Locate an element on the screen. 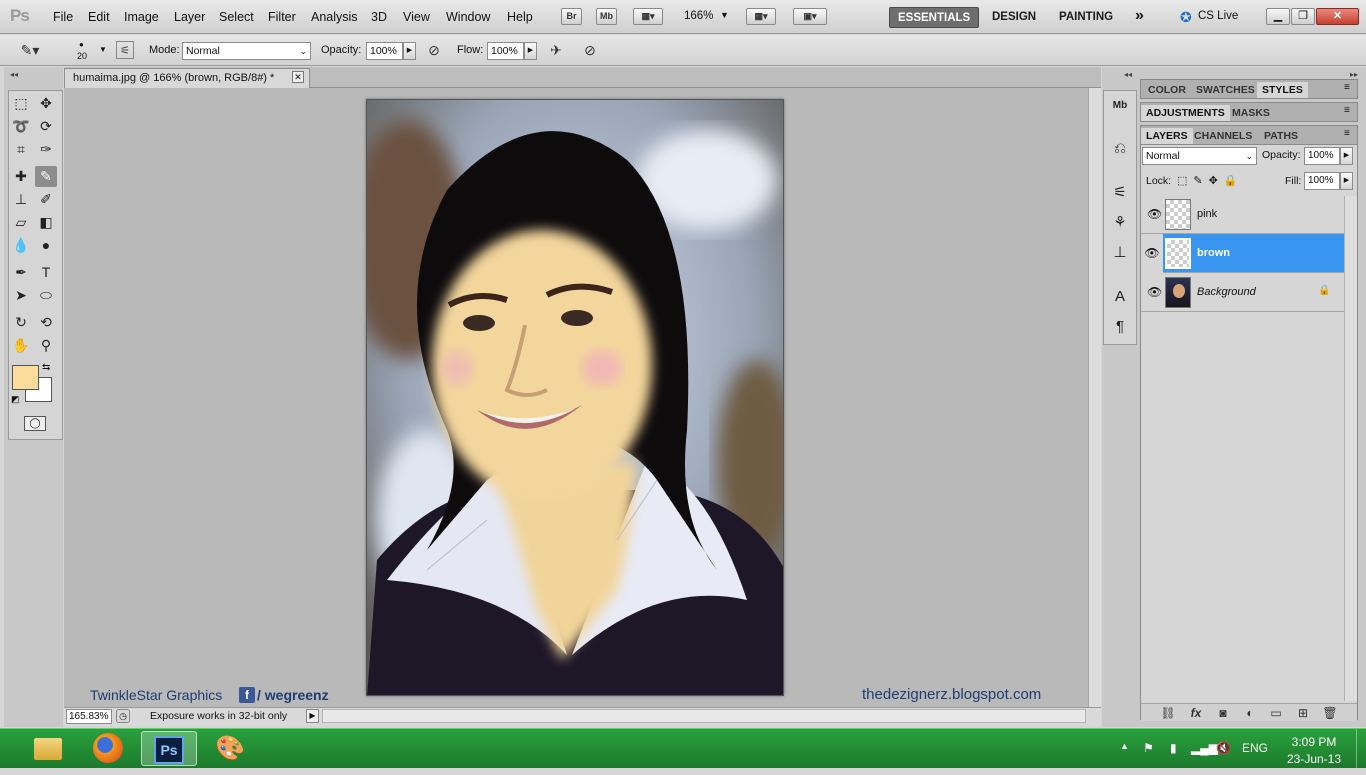  menu-3d: 3D is located at coordinates (379, 17).